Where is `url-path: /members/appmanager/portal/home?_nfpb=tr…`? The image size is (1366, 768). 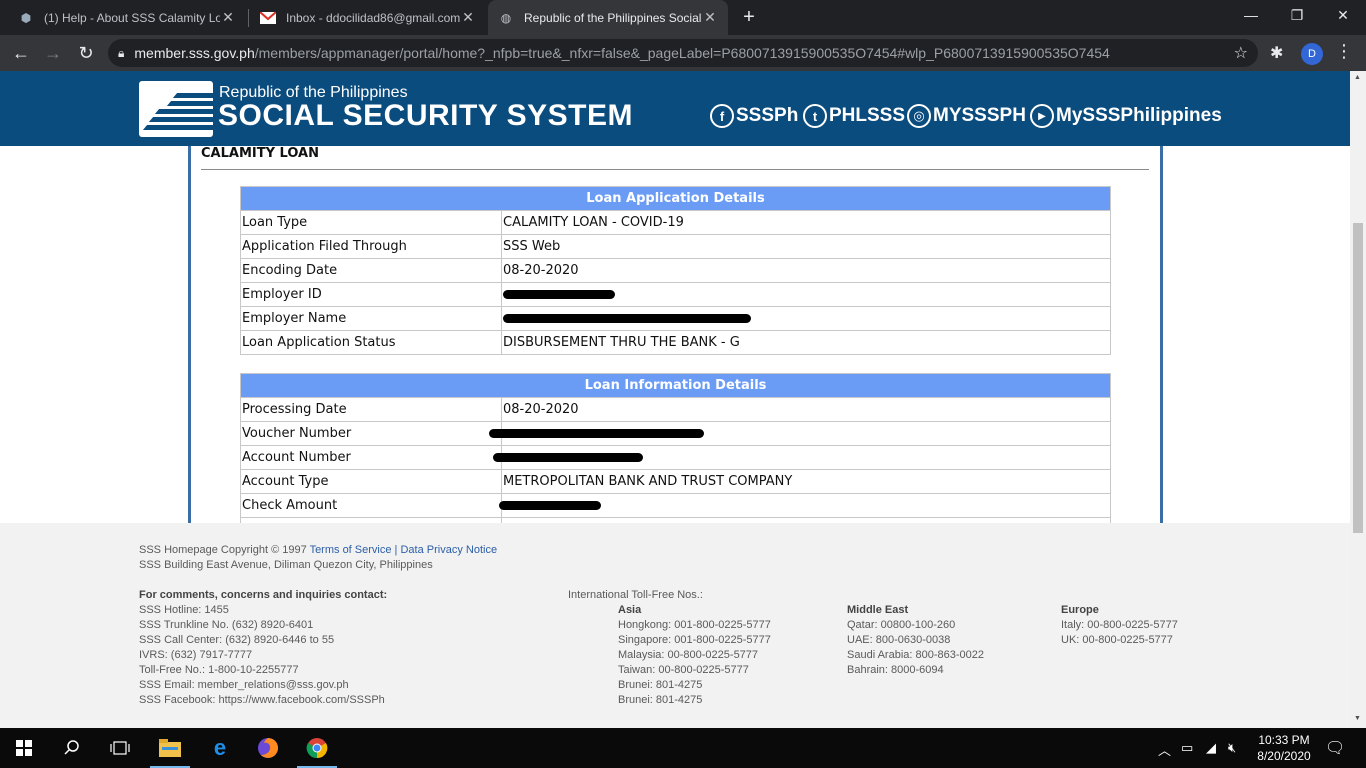 url-path: /members/appmanager/portal/home?_nfpb=tr… is located at coordinates (682, 53).